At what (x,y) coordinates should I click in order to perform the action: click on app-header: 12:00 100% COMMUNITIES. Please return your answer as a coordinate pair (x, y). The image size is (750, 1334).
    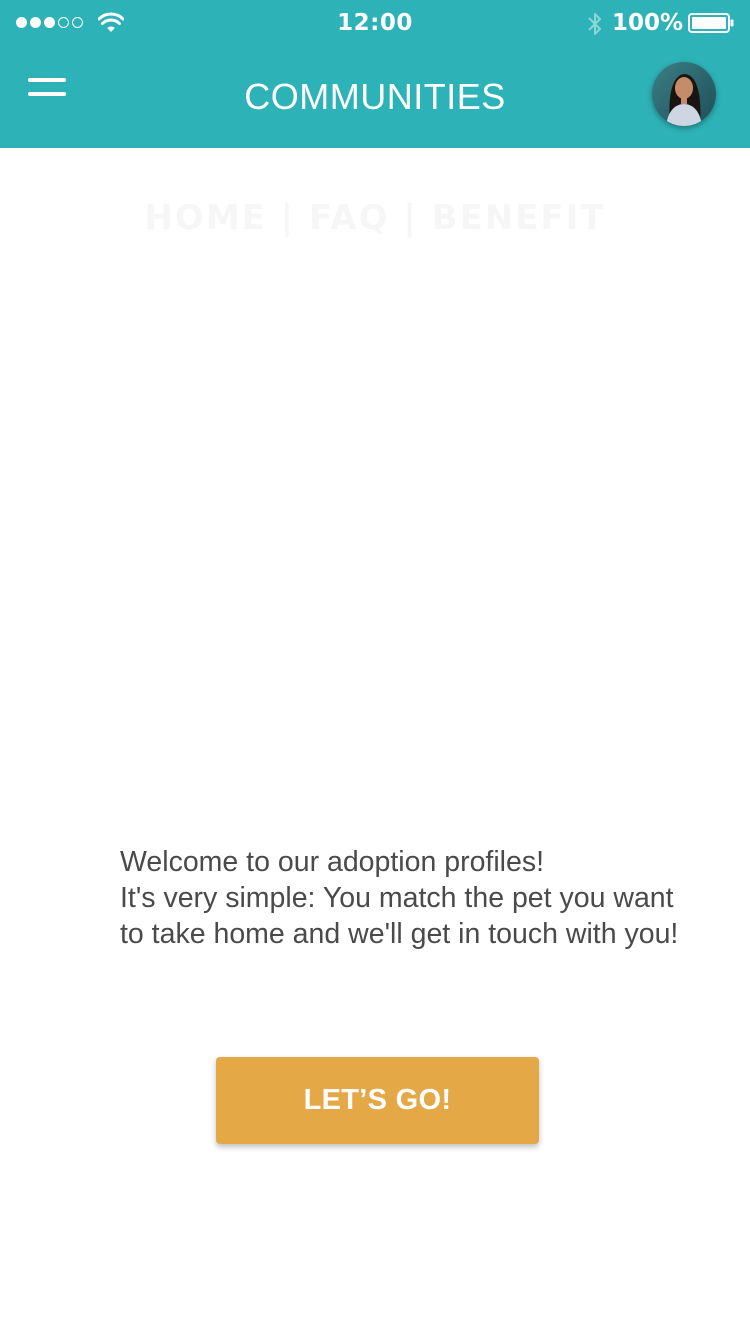
    Looking at the image, I should click on (375, 74).